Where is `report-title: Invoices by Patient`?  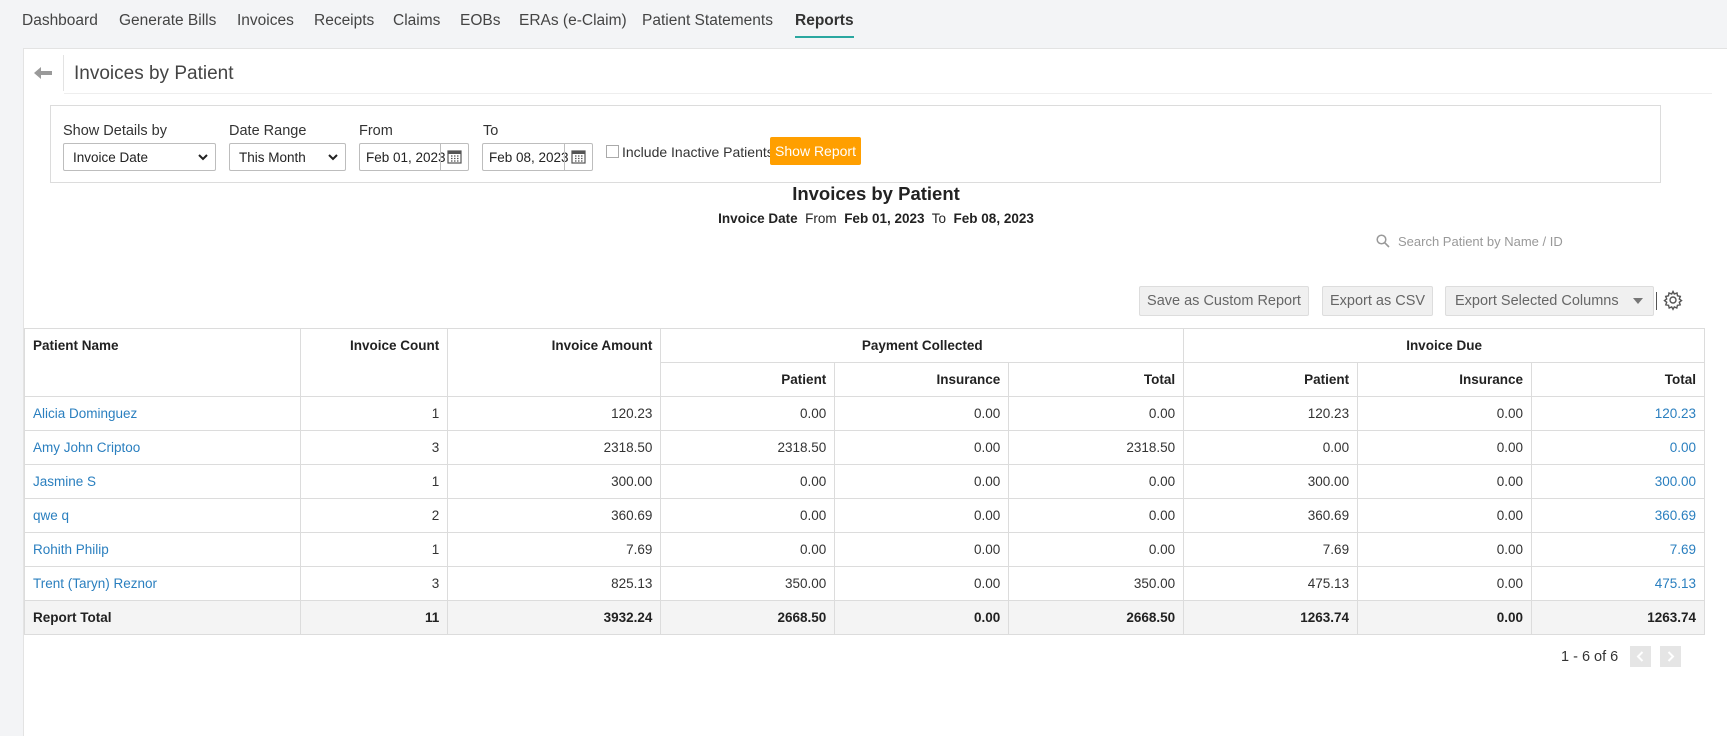 report-title: Invoices by Patient is located at coordinates (876, 193).